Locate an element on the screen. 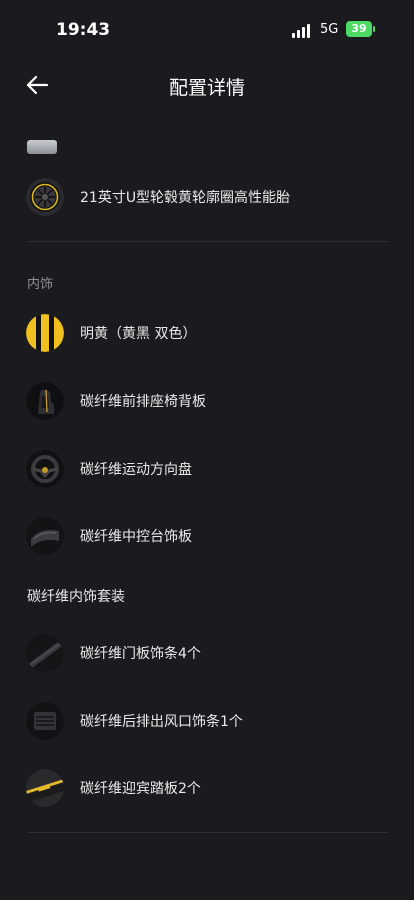 Image resolution: width=414 pixels, height=900 pixels. nav-bar: 配置详情 is located at coordinates (207, 85).